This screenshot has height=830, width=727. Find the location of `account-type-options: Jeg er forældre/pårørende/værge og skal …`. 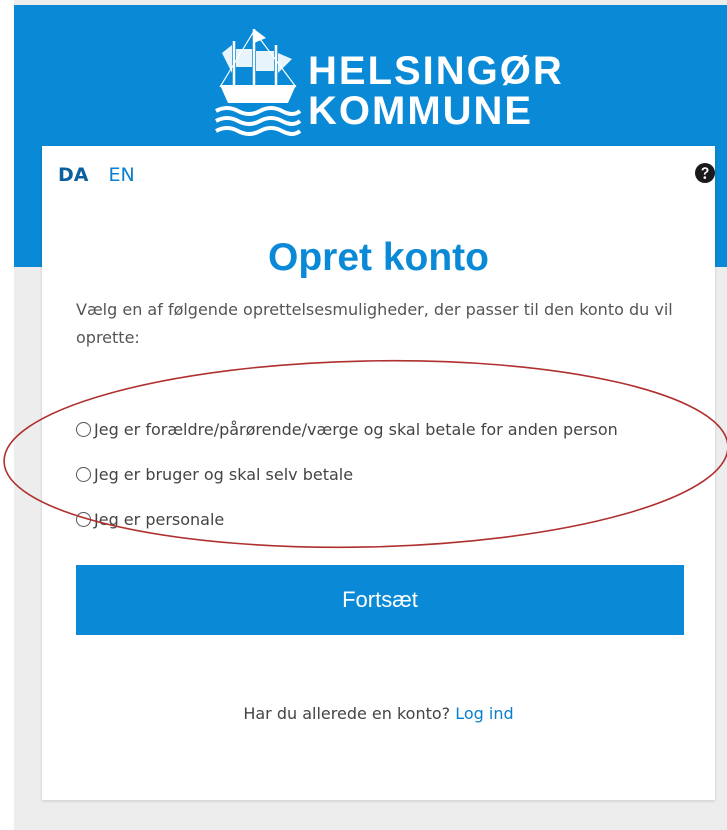

account-type-options: Jeg er forældre/pårørende/værge og skal … is located at coordinates (391, 479).